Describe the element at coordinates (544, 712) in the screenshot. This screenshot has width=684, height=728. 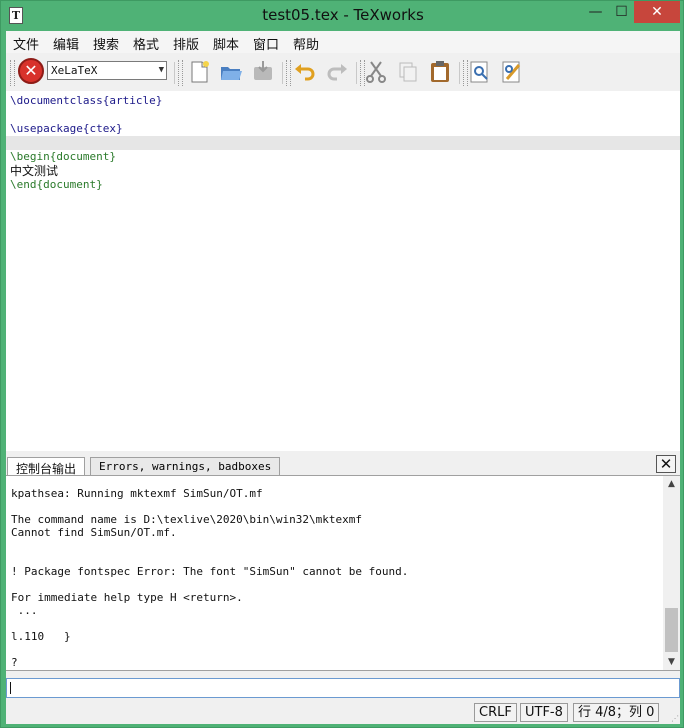
I see `encoding-button: UTF-8` at that location.